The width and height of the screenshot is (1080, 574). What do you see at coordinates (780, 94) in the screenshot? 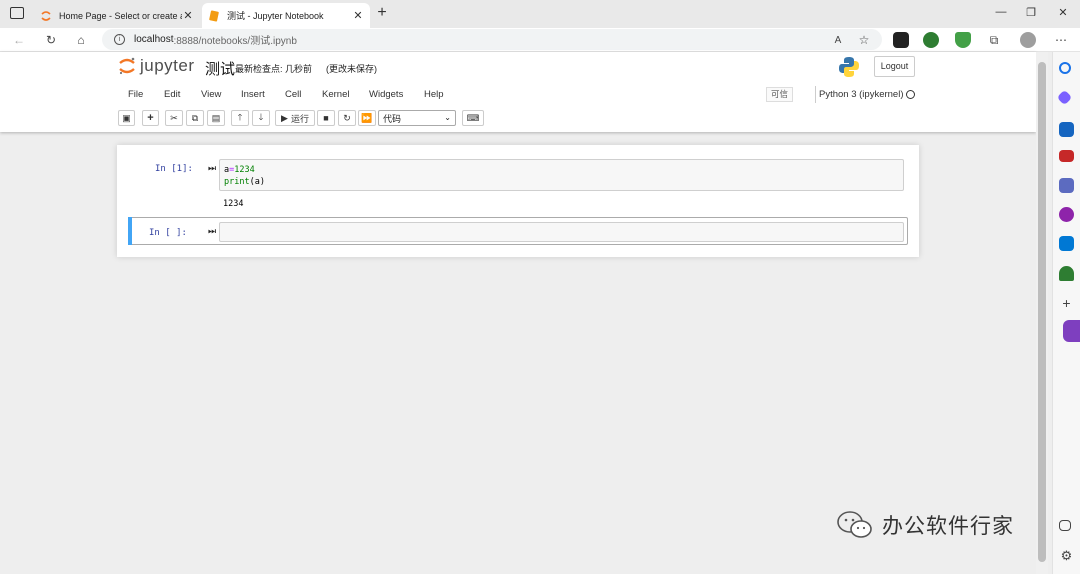
I see `trusted-indicator: 可信` at bounding box center [780, 94].